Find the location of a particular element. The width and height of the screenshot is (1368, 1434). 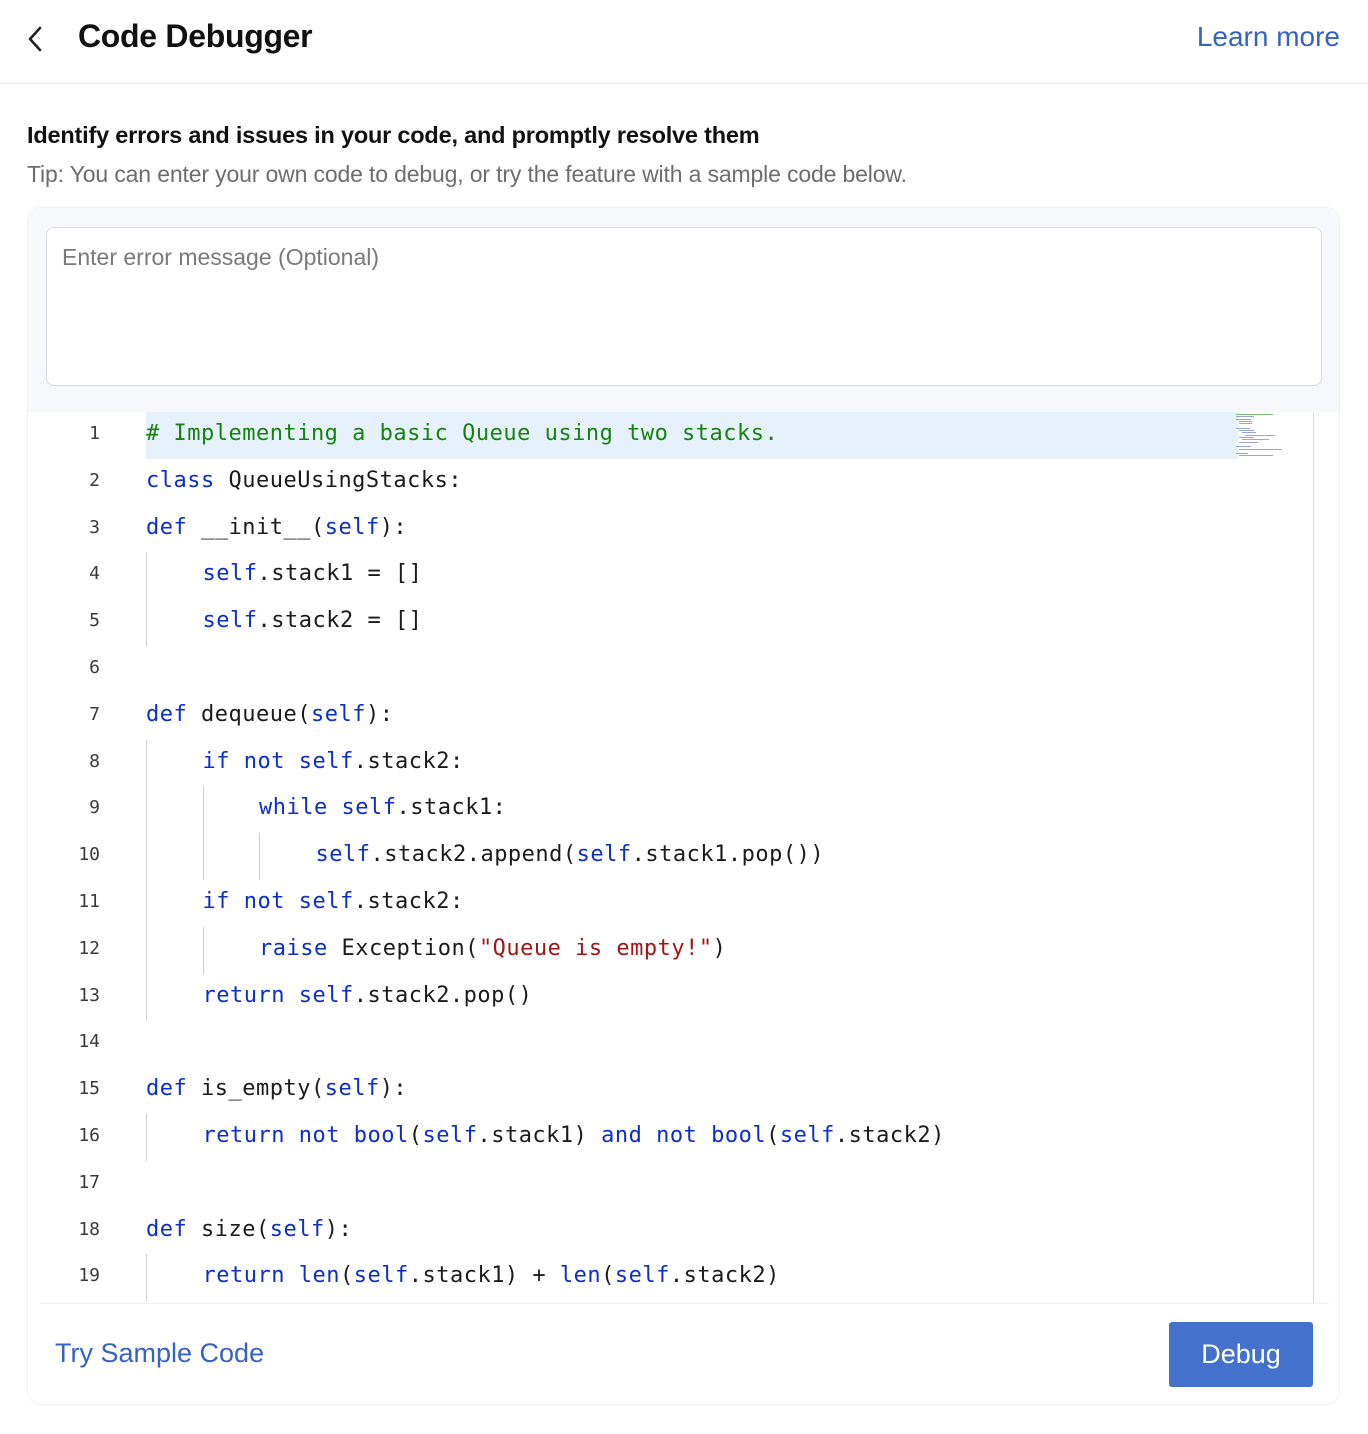

code-token: bool is located at coordinates (381, 1135).